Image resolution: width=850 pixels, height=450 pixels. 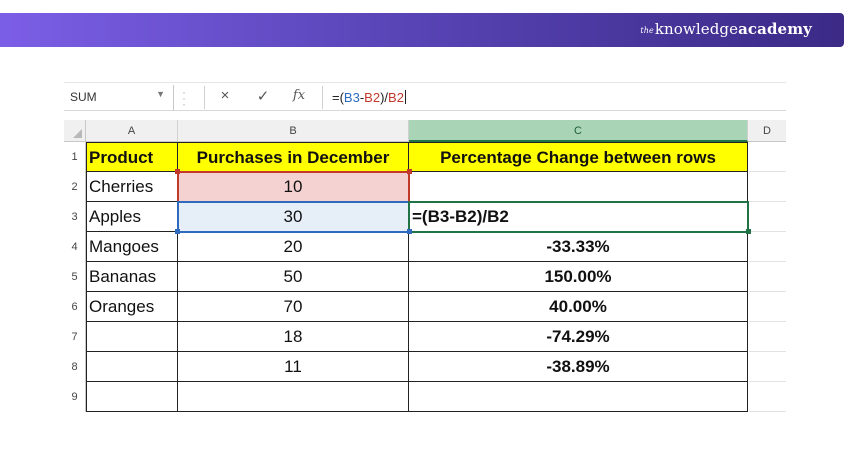 I want to click on fill-handle, so click(x=748, y=231).